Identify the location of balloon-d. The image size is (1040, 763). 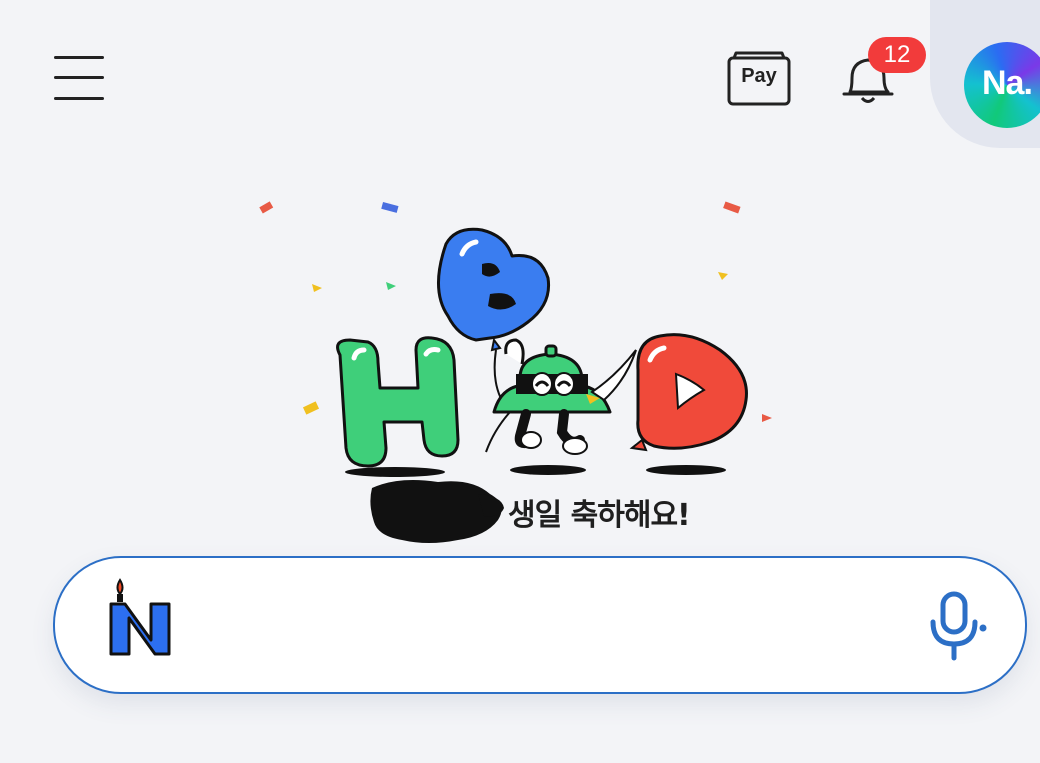
(688, 392).